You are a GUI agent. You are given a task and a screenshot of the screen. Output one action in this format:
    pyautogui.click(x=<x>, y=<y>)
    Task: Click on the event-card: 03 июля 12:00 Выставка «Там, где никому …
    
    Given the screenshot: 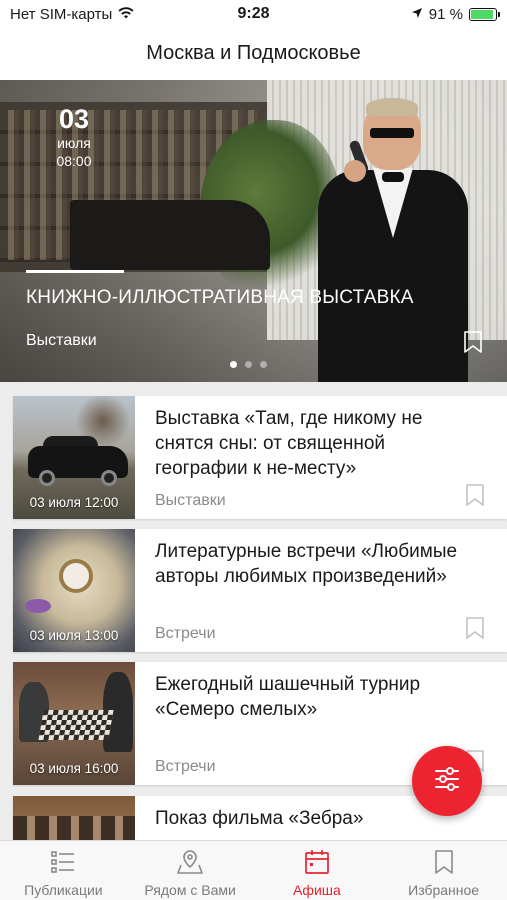 What is the action you would take?
    pyautogui.click(x=260, y=457)
    